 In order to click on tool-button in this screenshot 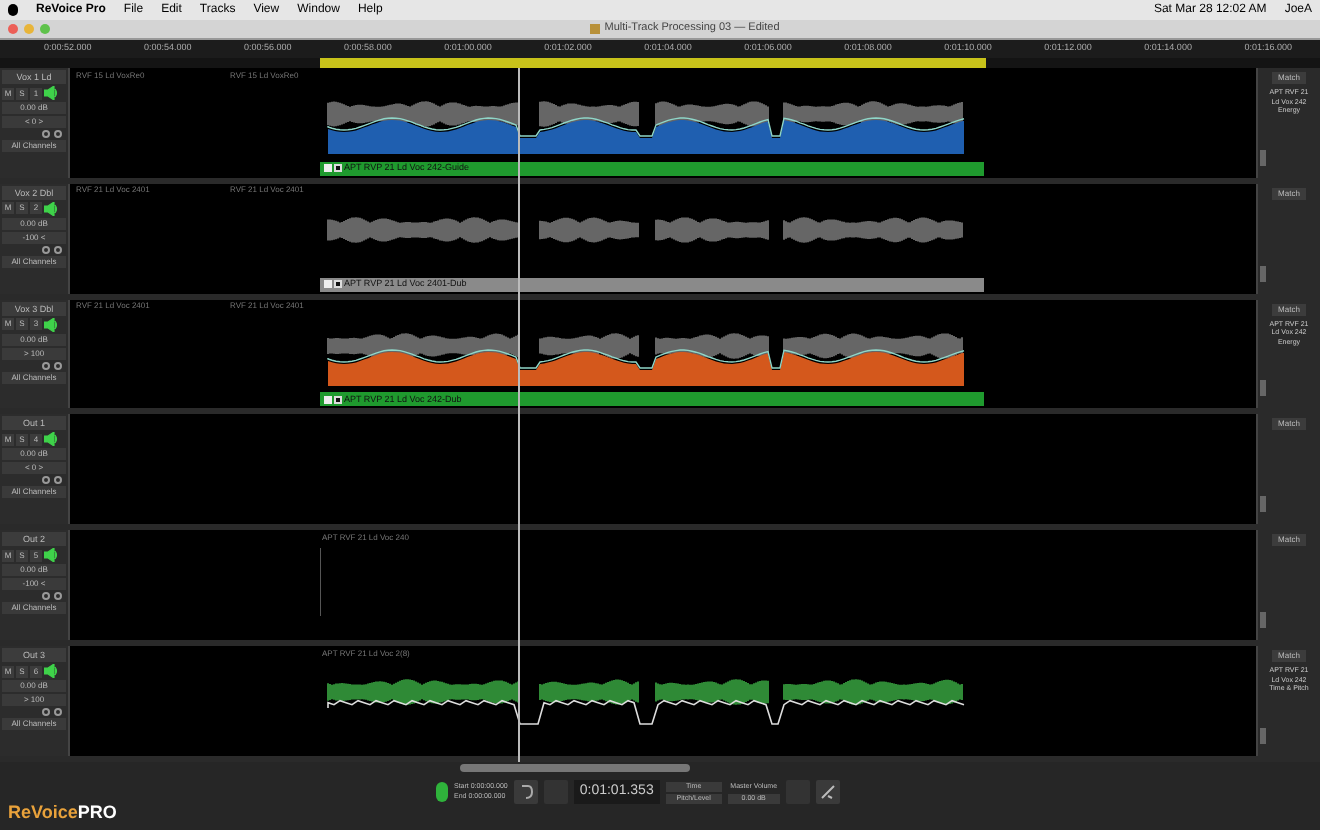, I will do `click(827, 792)`.